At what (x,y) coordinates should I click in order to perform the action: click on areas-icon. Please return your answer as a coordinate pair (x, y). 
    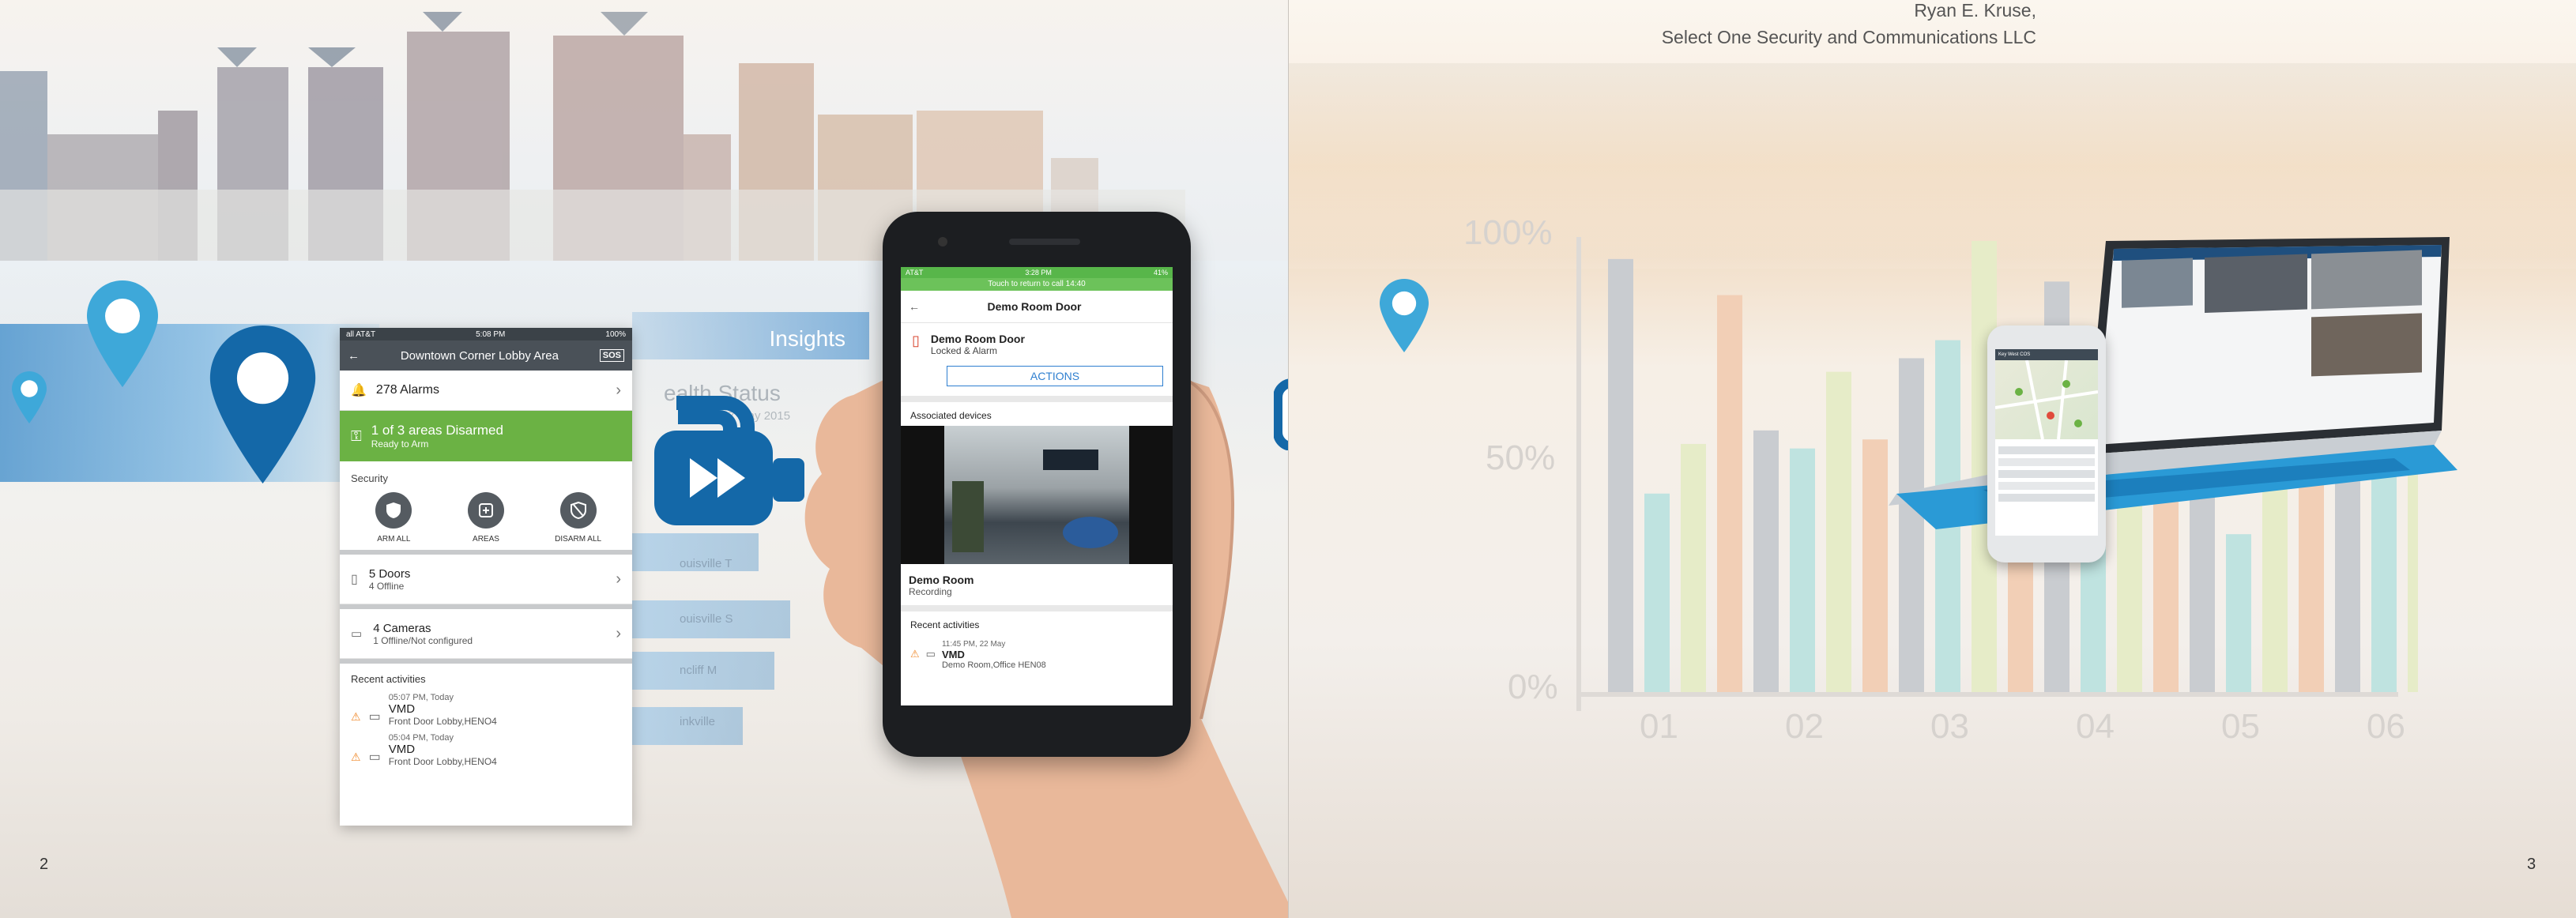
    Looking at the image, I should click on (485, 510).